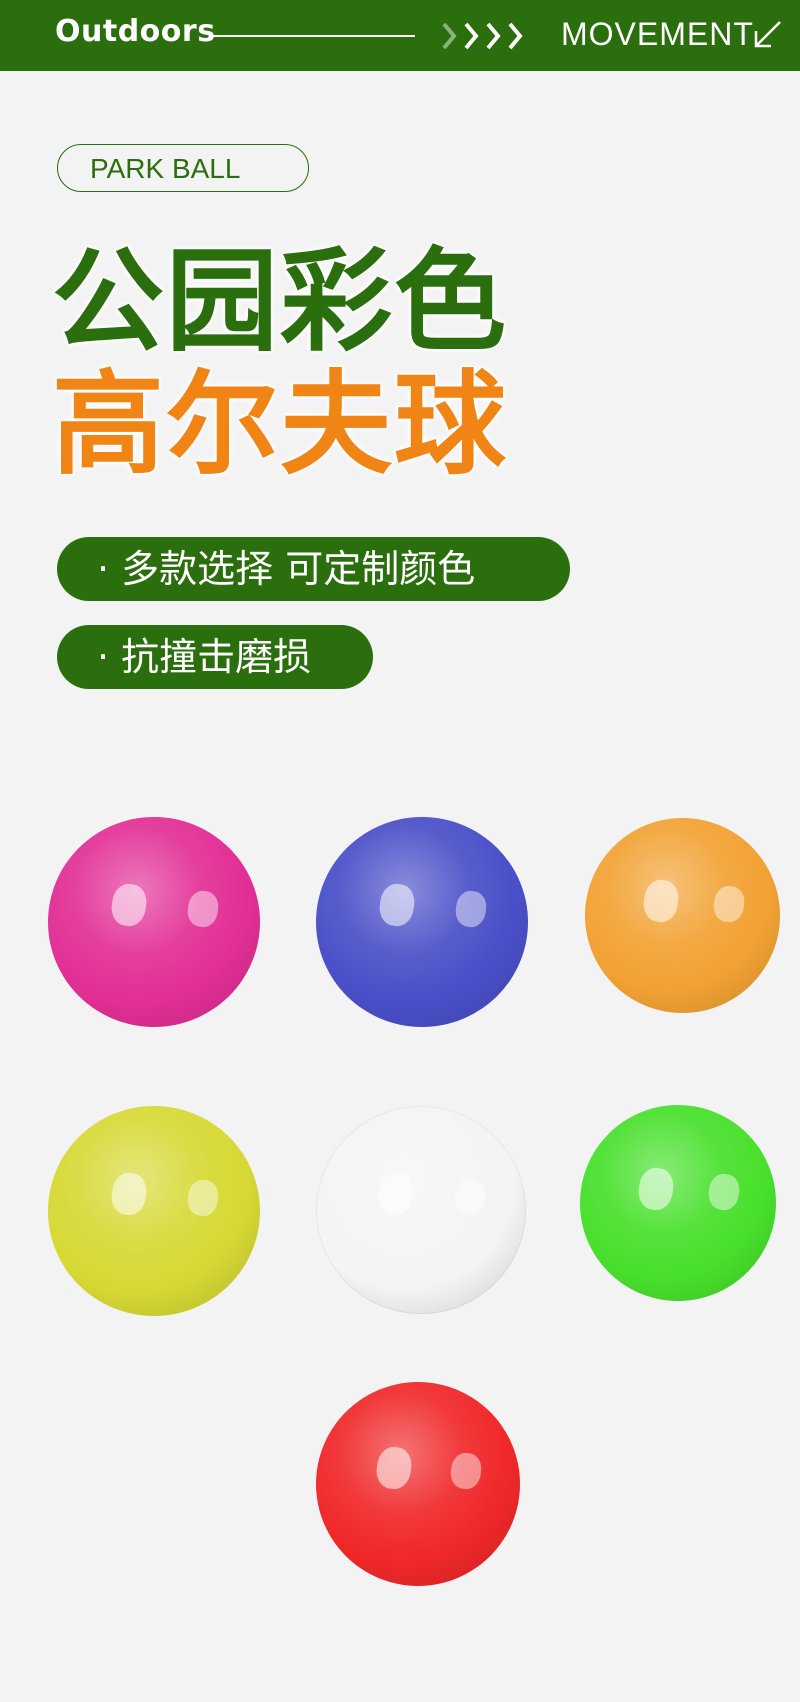  Describe the element at coordinates (678, 1203) in the screenshot. I see `ball-green` at that location.